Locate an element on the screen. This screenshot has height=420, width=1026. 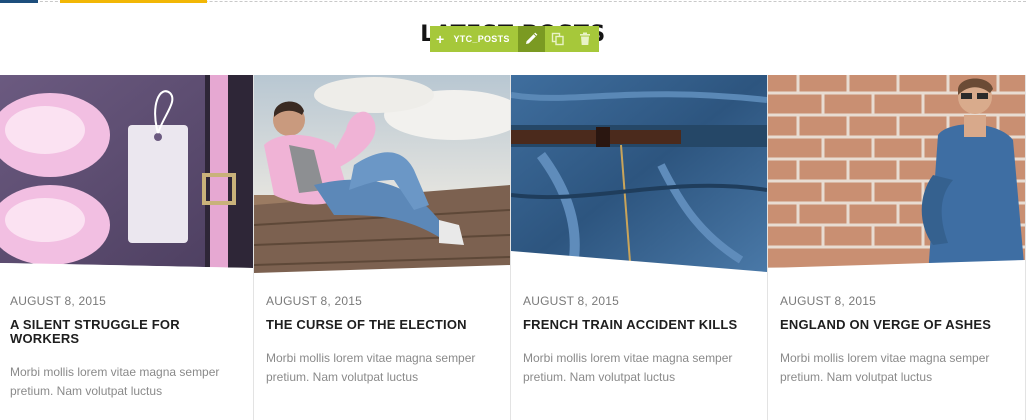
post-title: THE CURSE OF THE ELECTION is located at coordinates (373, 325).